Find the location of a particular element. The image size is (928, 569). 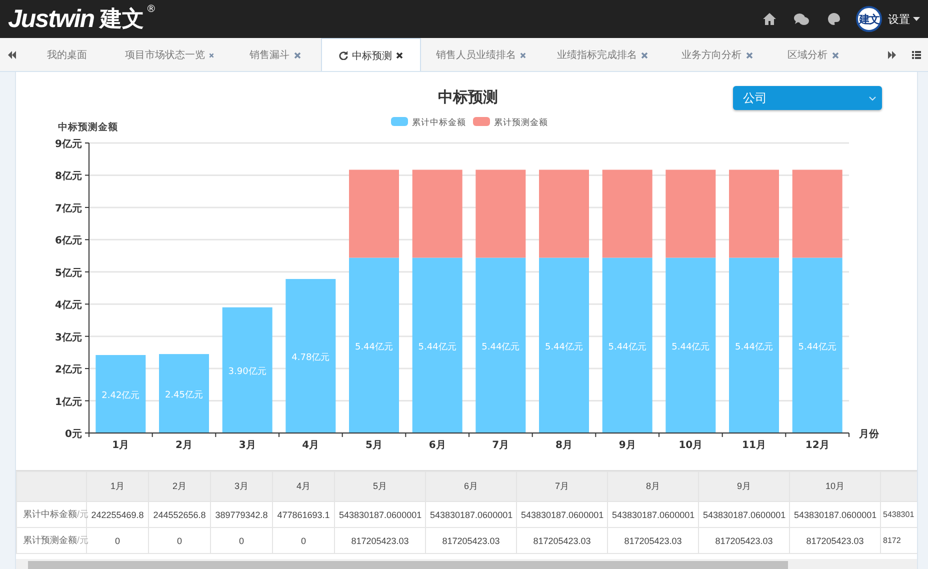

tick-label: 4亿元 is located at coordinates (68, 306).